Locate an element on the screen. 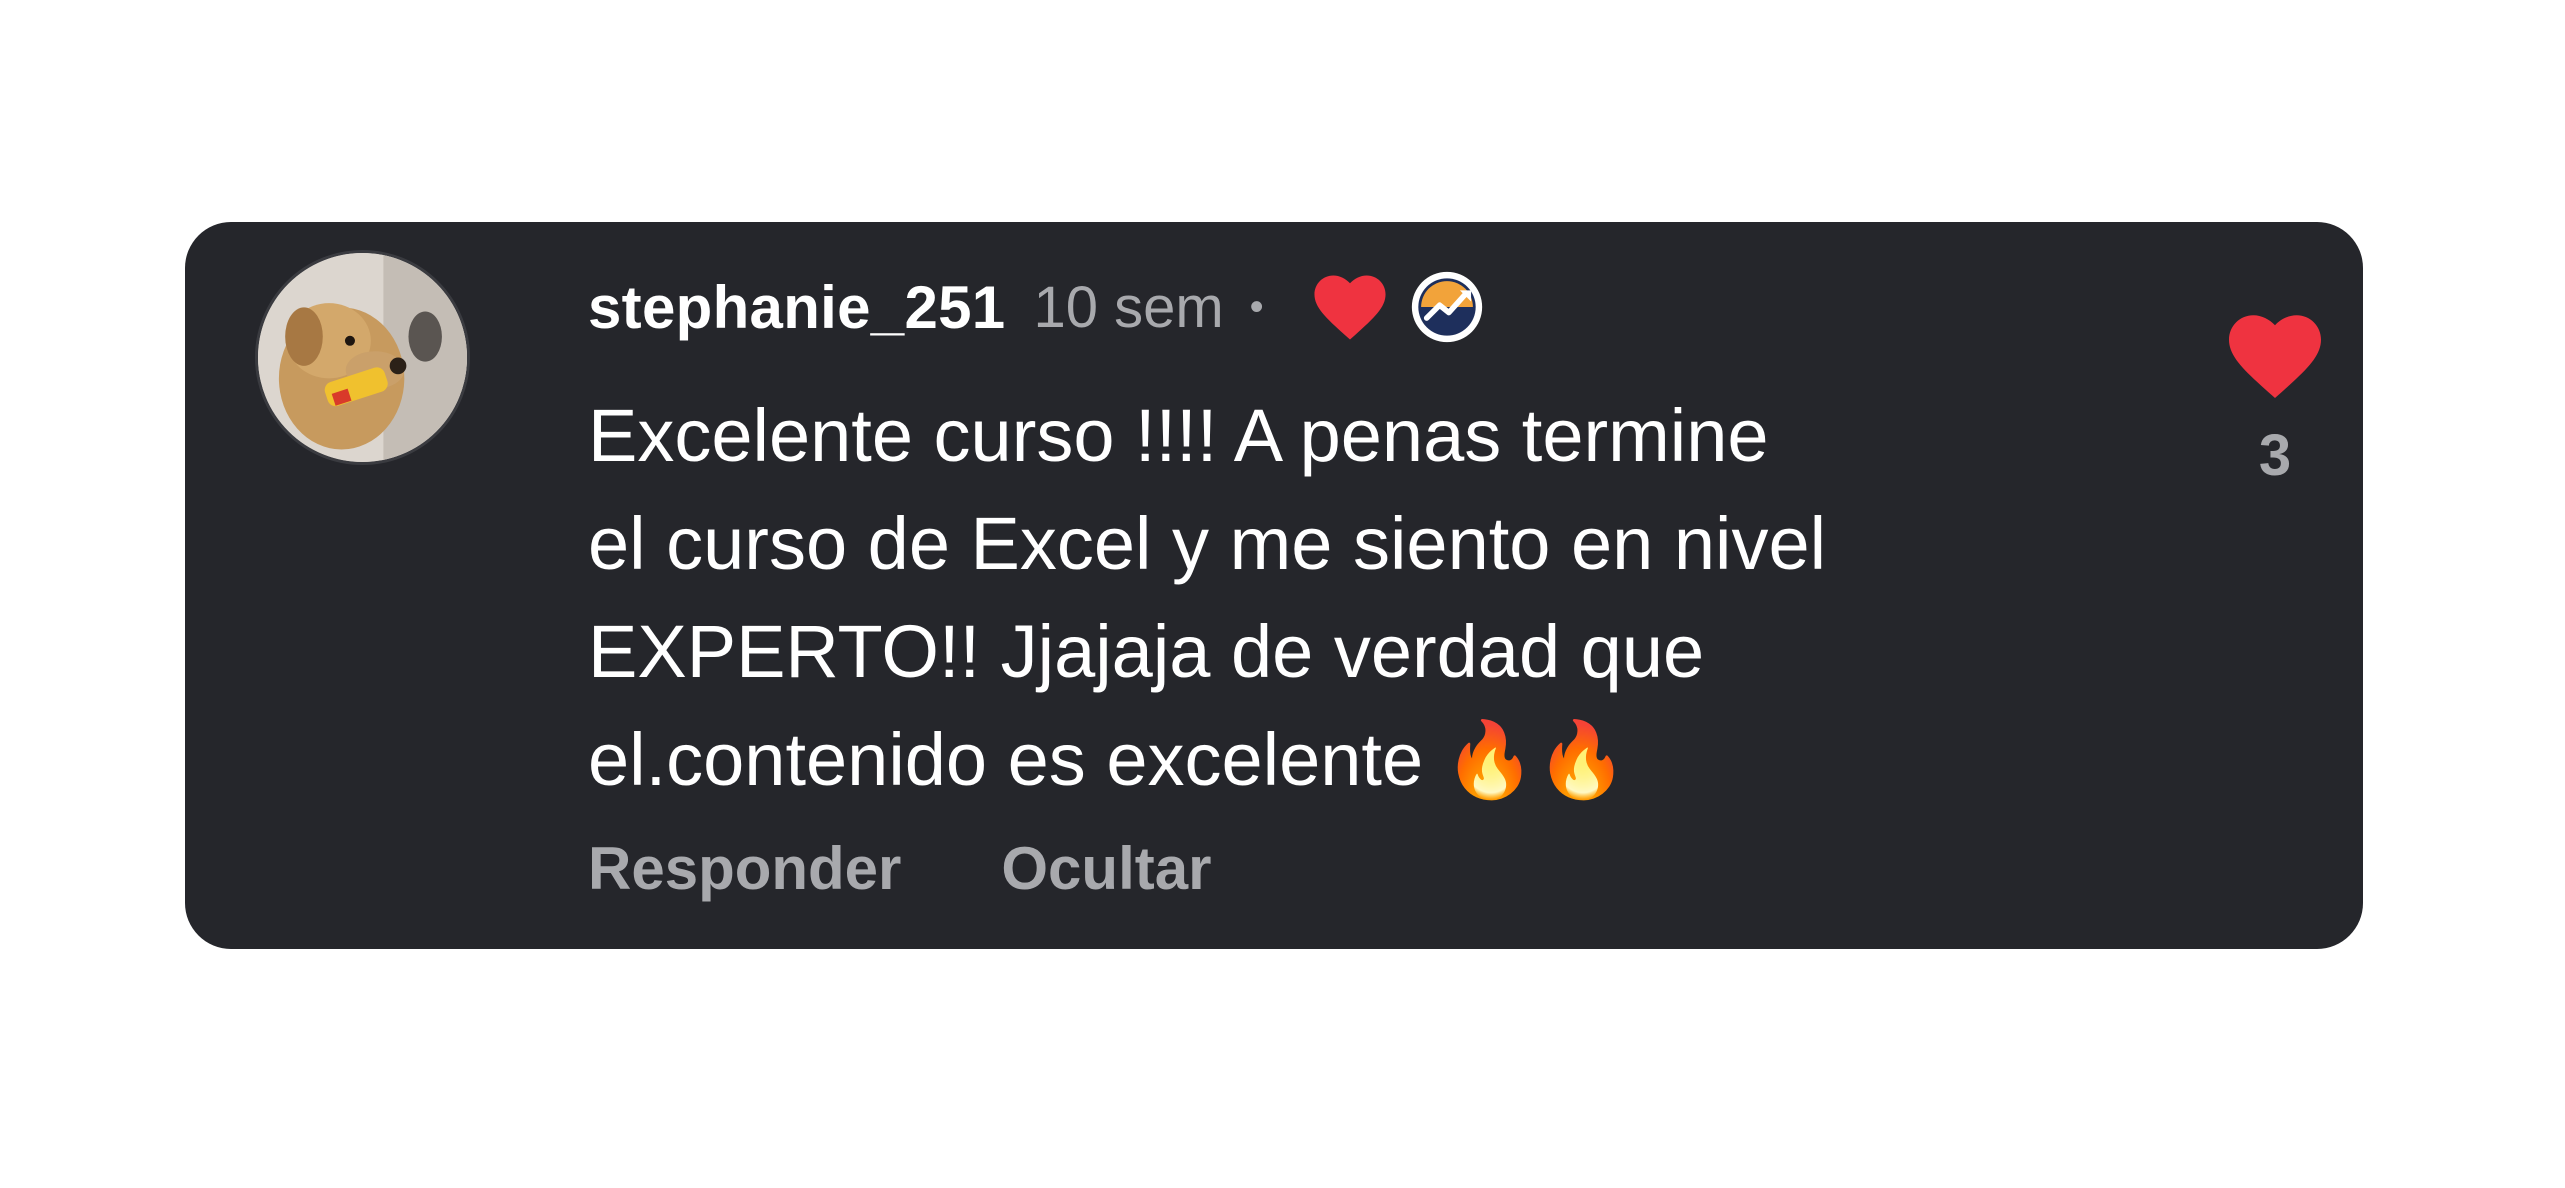  dog-avatar-icon is located at coordinates (362, 357).